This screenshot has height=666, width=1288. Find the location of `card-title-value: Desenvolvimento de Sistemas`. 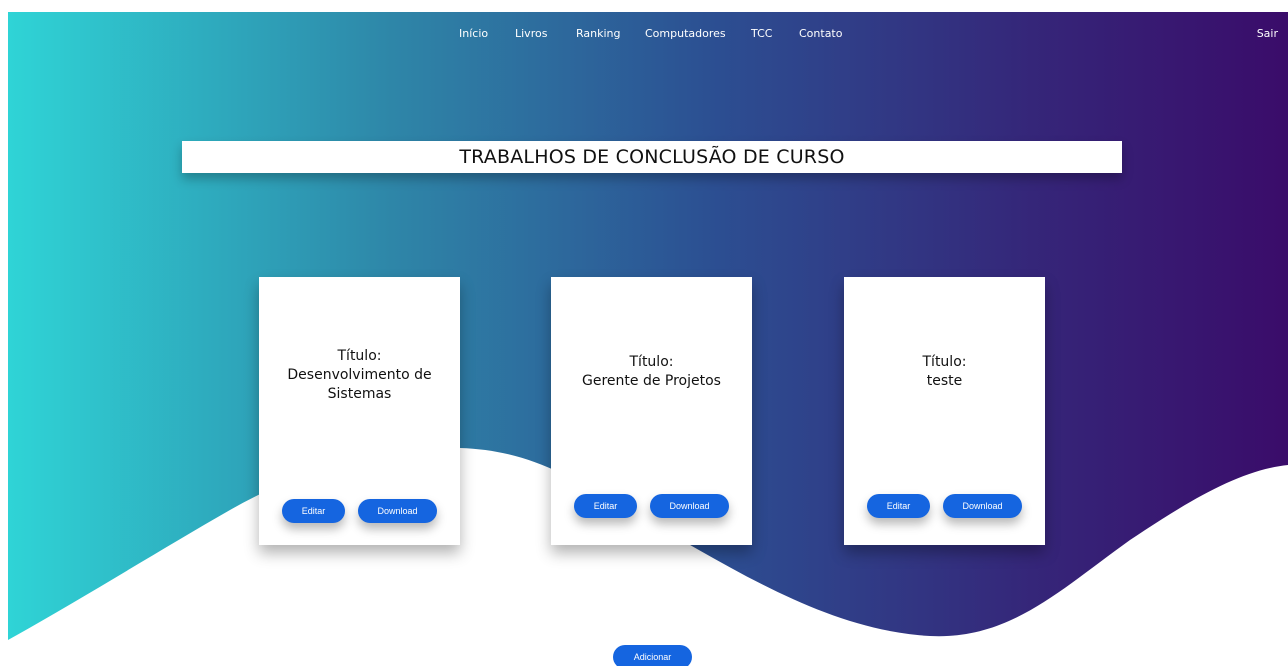

card-title-value: Desenvolvimento de Sistemas is located at coordinates (359, 384).